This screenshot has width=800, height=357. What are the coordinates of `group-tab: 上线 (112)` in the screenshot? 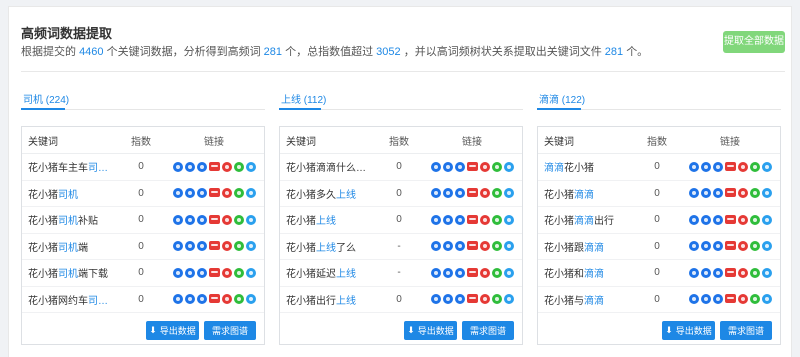 It's located at (401, 95).